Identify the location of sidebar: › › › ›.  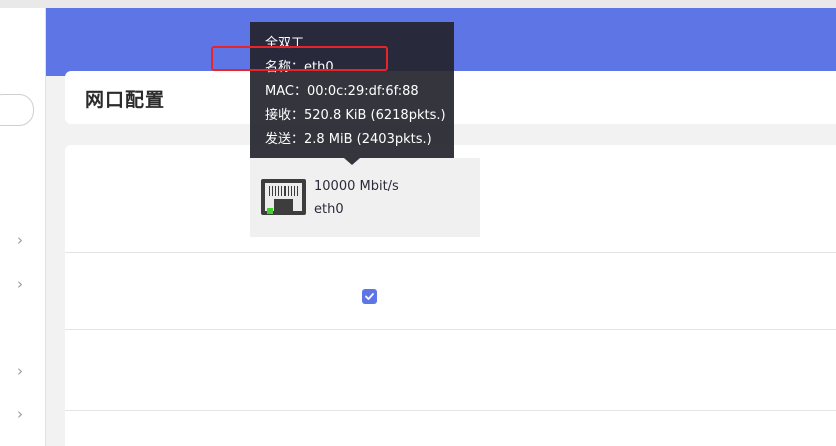
(23, 227).